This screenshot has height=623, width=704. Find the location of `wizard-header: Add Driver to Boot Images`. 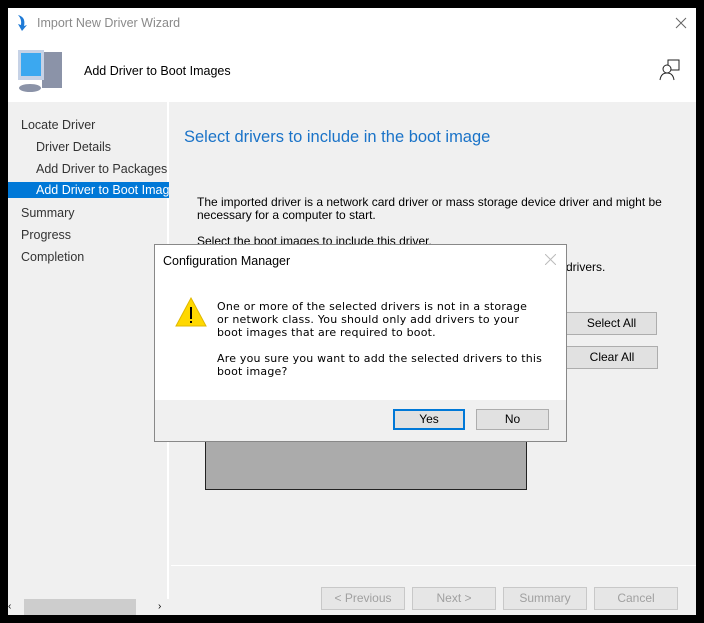

wizard-header: Add Driver to Boot Images is located at coordinates (352, 71).